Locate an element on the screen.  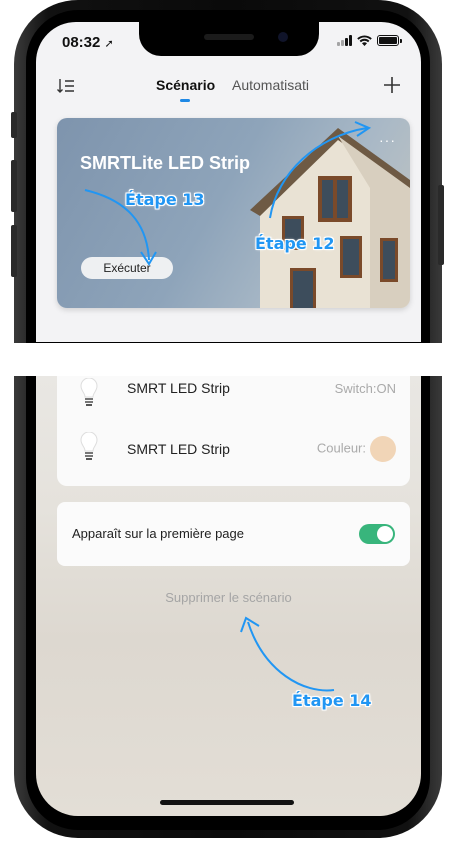
mute-switch is located at coordinates (14, 125).